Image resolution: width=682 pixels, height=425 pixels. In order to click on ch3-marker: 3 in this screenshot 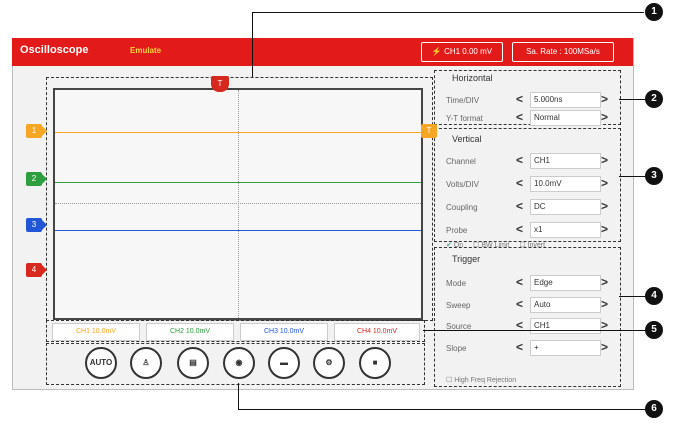, I will do `click(36, 225)`.